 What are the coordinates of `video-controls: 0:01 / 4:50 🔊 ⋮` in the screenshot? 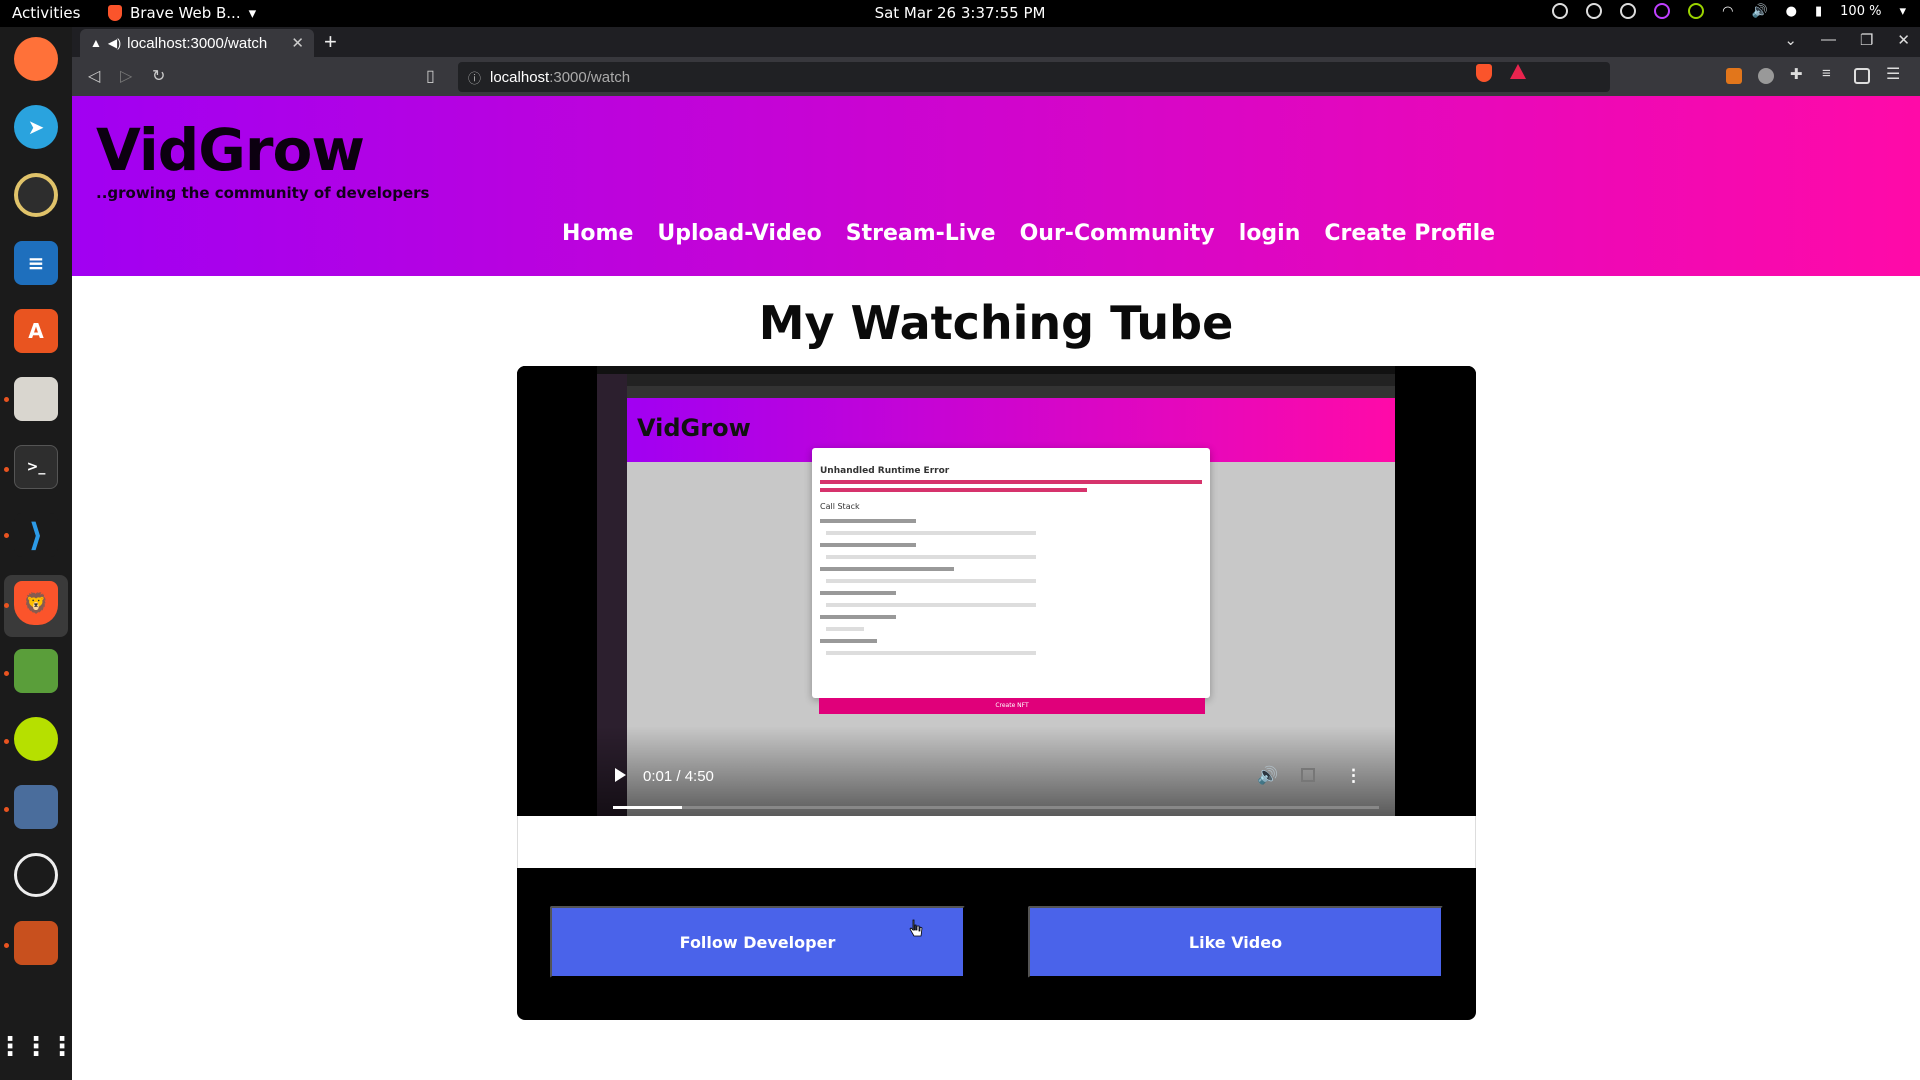 It's located at (996, 781).